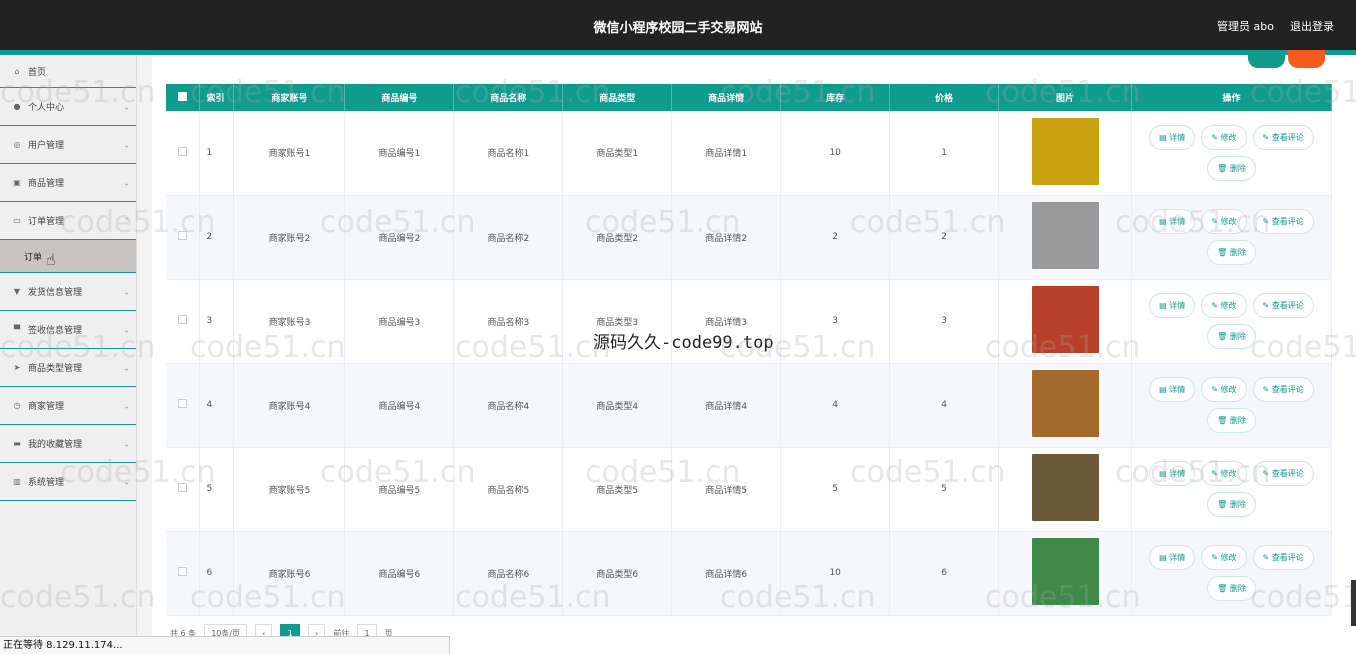 Image resolution: width=1356 pixels, height=654 pixels. Describe the element at coordinates (68, 221) in the screenshot. I see `sidebar-item-orders: ▭ 订单管理 ⌃` at that location.